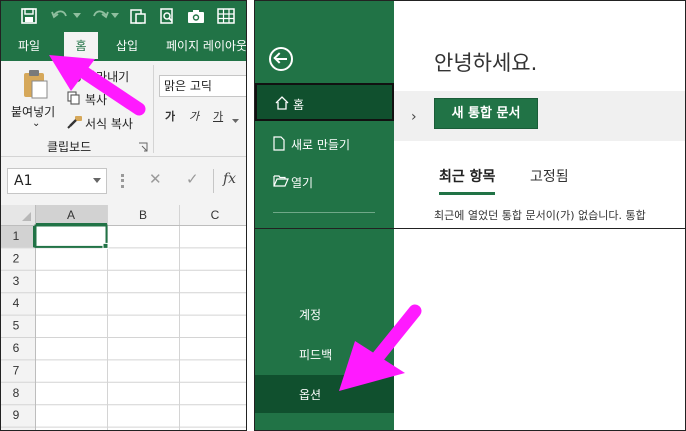 The image size is (686, 431). Describe the element at coordinates (16, 303) in the screenshot. I see `row-header-4: 4` at that location.